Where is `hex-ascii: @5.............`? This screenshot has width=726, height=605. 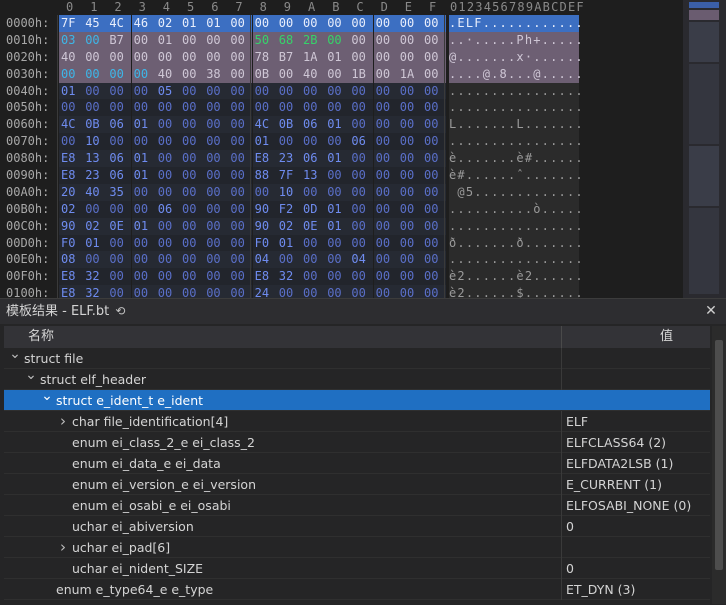 hex-ascii: @5............. is located at coordinates (516, 192).